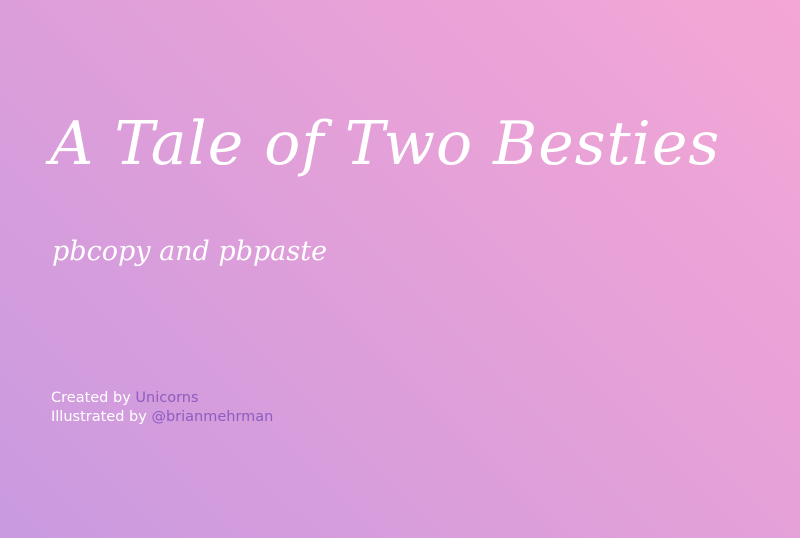 This screenshot has height=538, width=800. I want to click on created-by-label: Created by, so click(93, 398).